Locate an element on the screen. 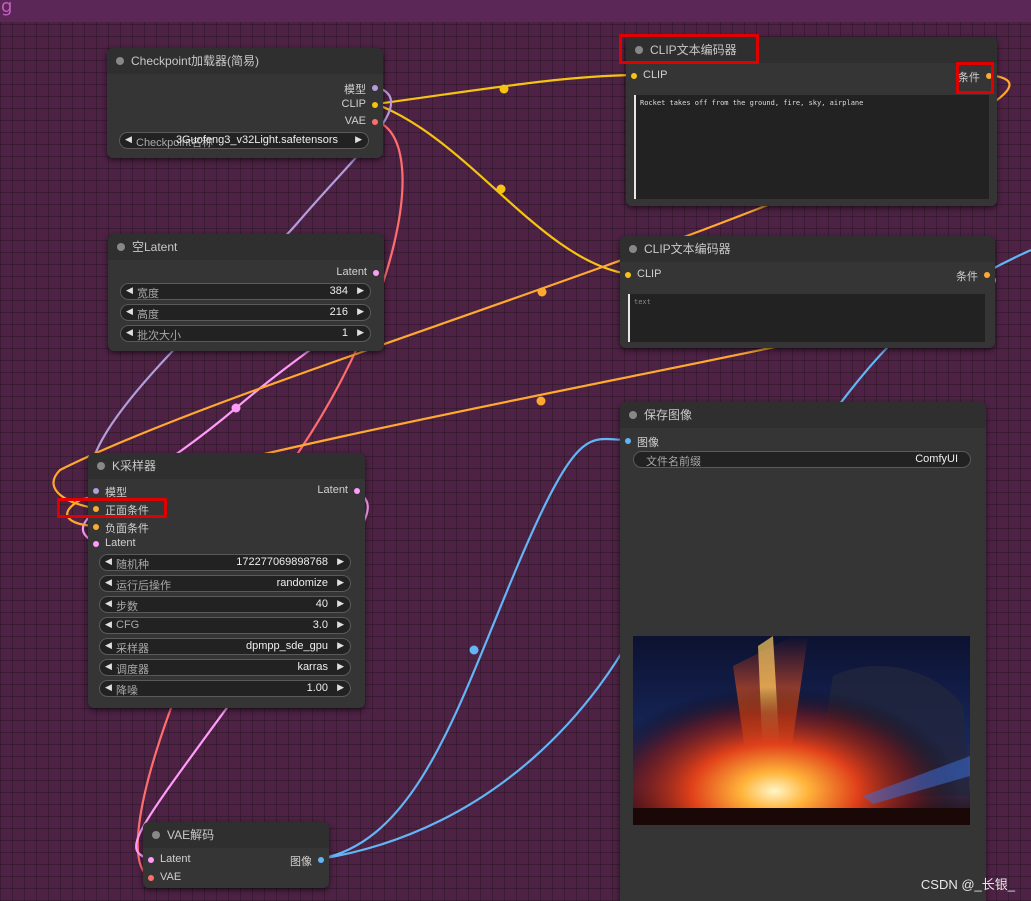  denoise-widget: ◀ 降噪 1.00 ▶ is located at coordinates (225, 688).